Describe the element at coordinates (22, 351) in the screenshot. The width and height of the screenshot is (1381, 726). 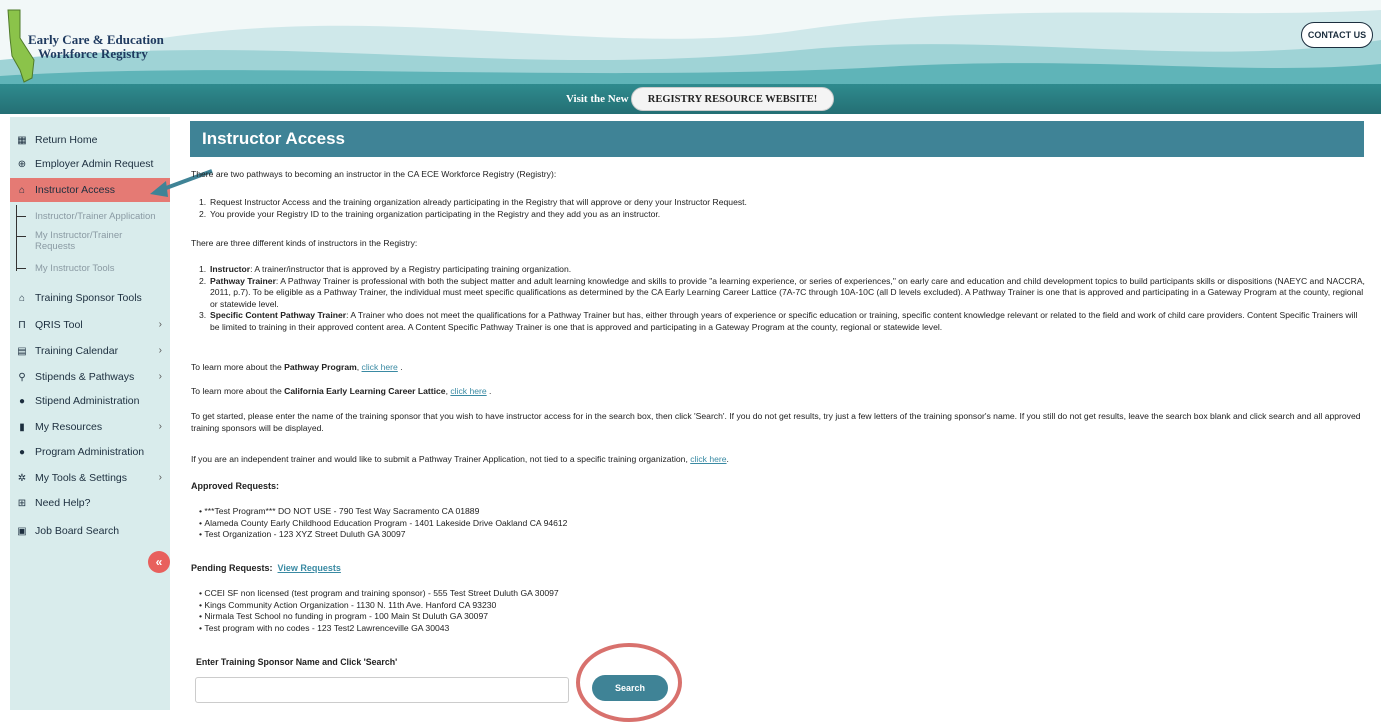
I see `calendar-icon: ▤` at that location.